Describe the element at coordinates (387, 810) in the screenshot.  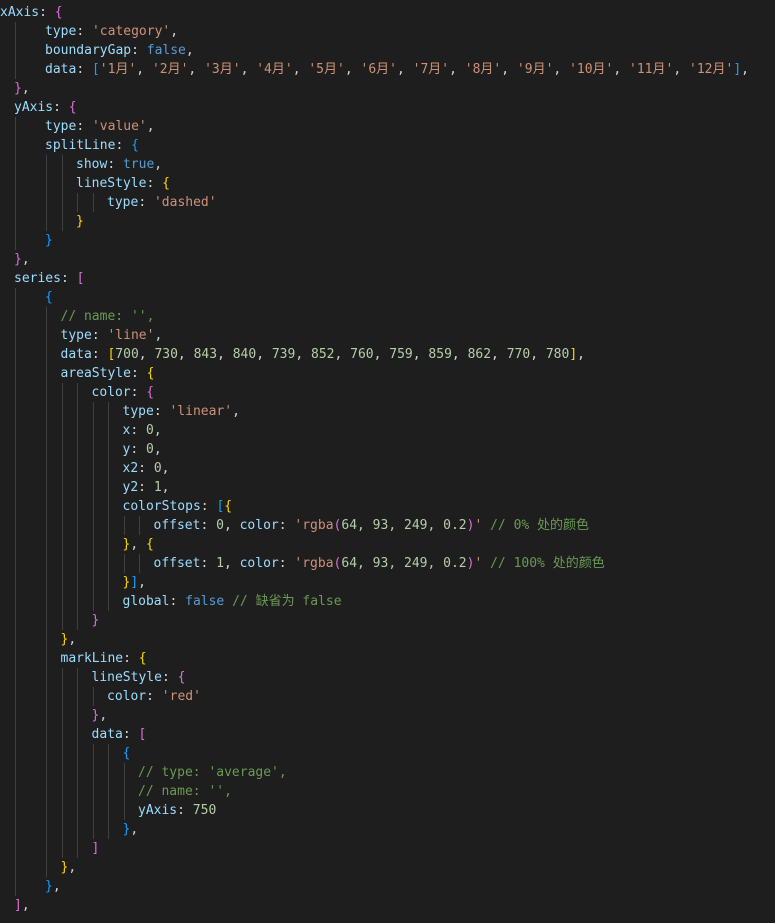
I see `code-line: yAxis: 750` at that location.